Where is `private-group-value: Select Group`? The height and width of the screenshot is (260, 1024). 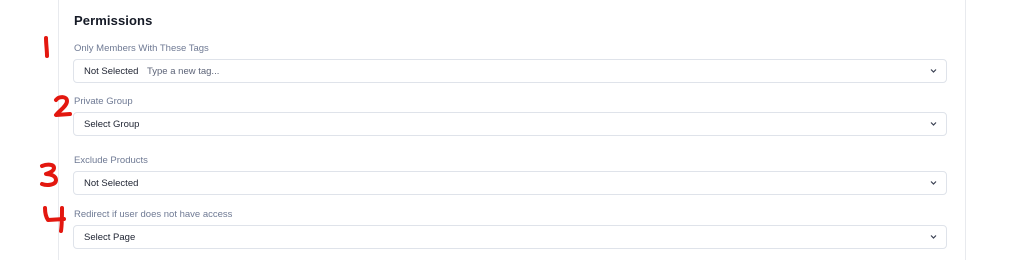
private-group-value: Select Group is located at coordinates (112, 124).